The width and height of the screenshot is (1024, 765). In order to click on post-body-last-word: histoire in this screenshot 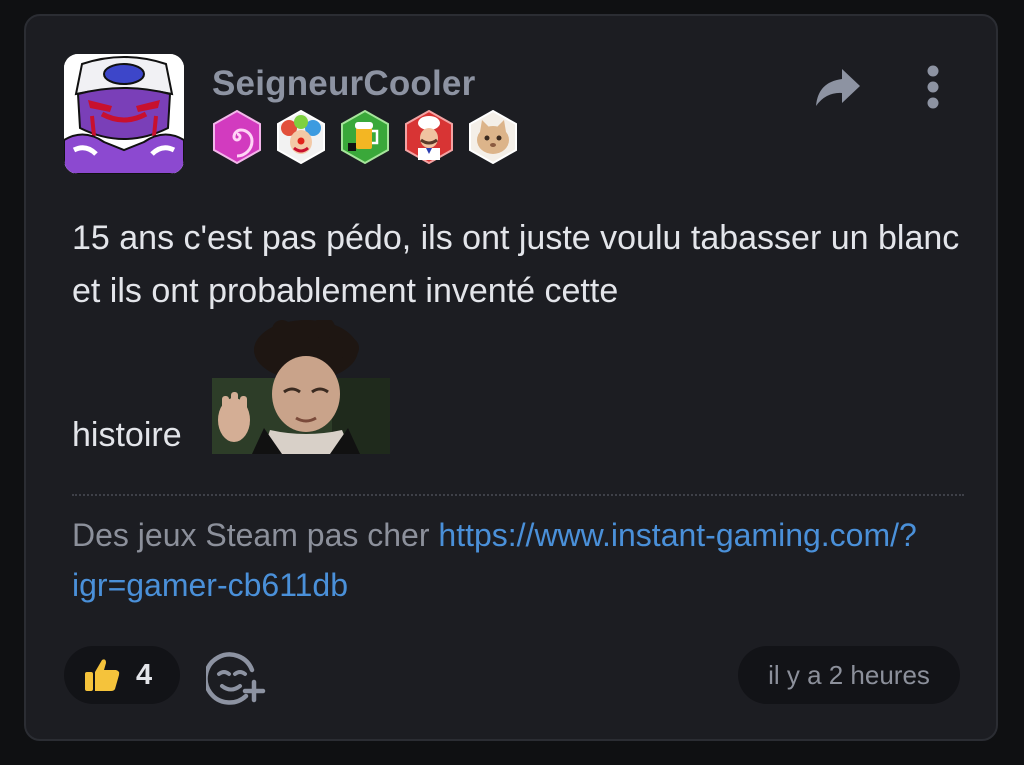, I will do `click(127, 435)`.